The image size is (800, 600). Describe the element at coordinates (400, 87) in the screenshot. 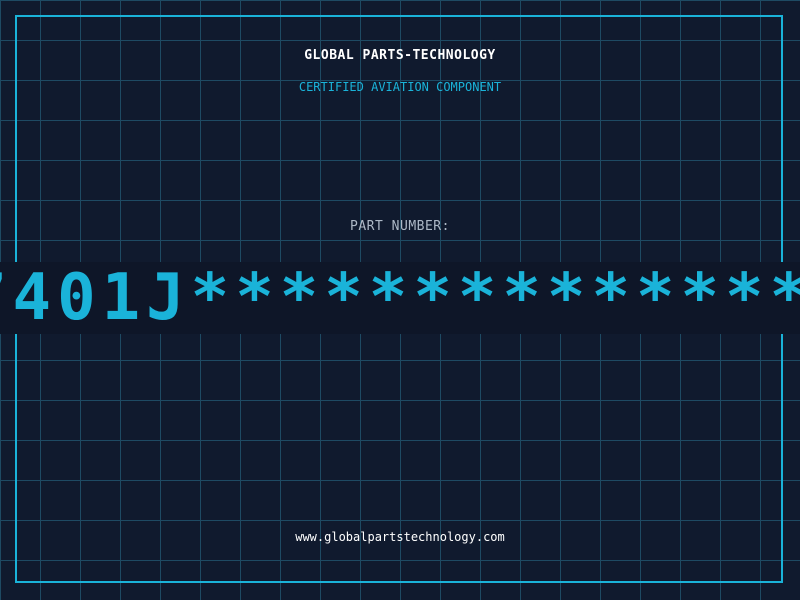

I see `certification-tagline: CERTIFIED AVIATION COMPONENT` at that location.